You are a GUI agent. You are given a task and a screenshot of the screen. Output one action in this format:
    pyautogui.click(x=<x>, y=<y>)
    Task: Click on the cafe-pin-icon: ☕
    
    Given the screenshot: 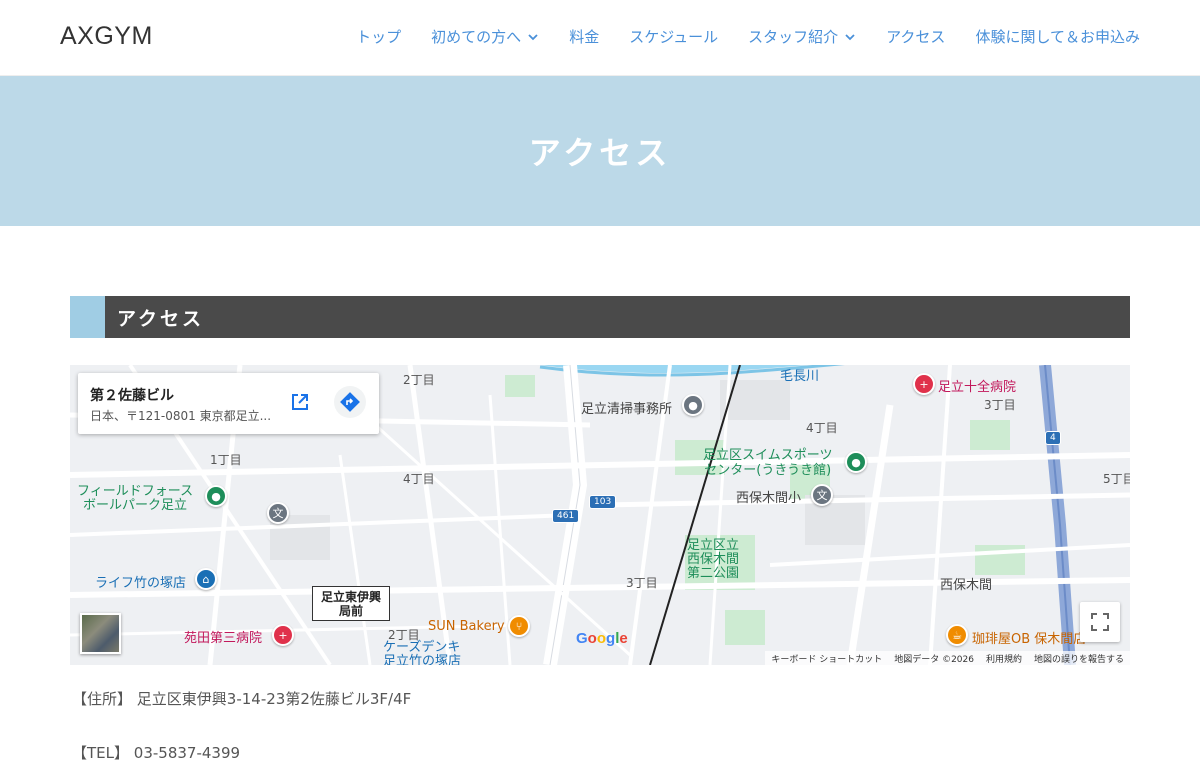 What is the action you would take?
    pyautogui.click(x=957, y=635)
    